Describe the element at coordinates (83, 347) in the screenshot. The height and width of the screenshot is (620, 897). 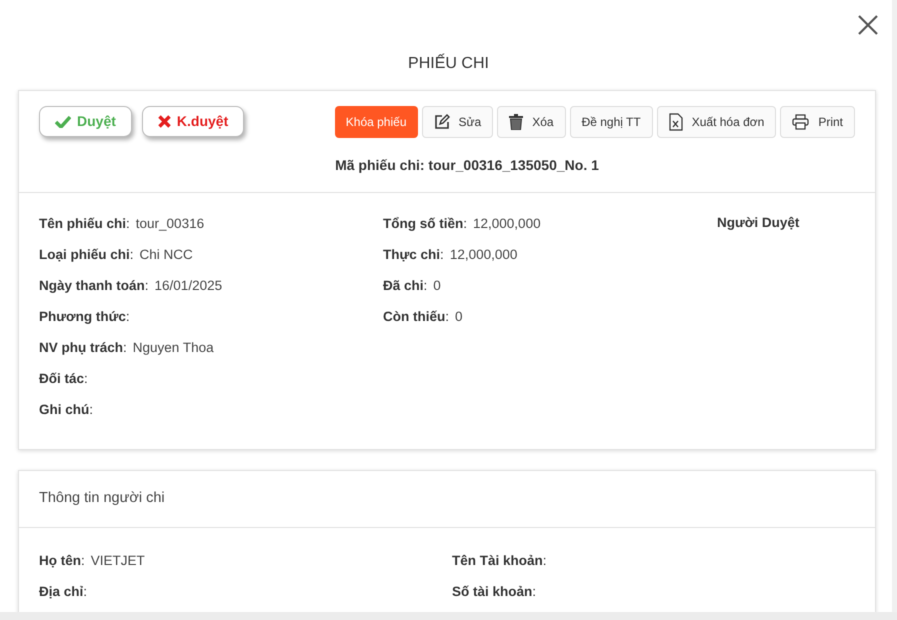
I see `field-label: NV phụ trách:` at that location.